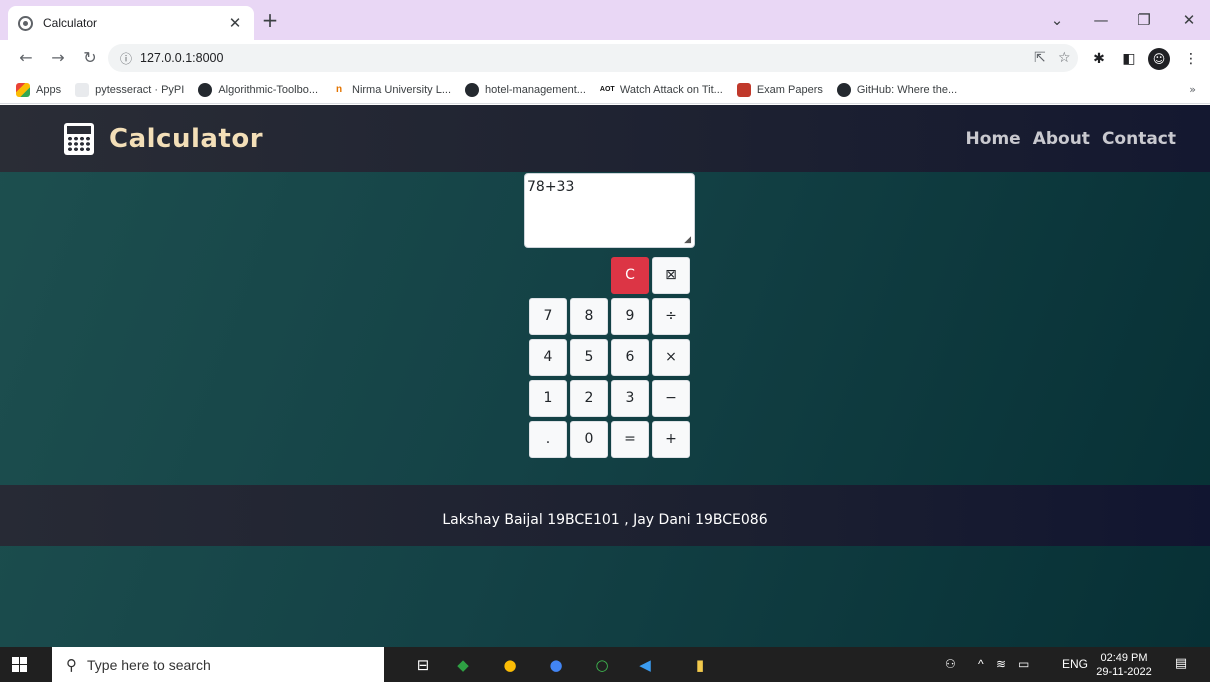 This screenshot has width=1210, height=682. Describe the element at coordinates (140, 89) in the screenshot. I see `bookmark-label: pytesseract · PyPI` at that location.